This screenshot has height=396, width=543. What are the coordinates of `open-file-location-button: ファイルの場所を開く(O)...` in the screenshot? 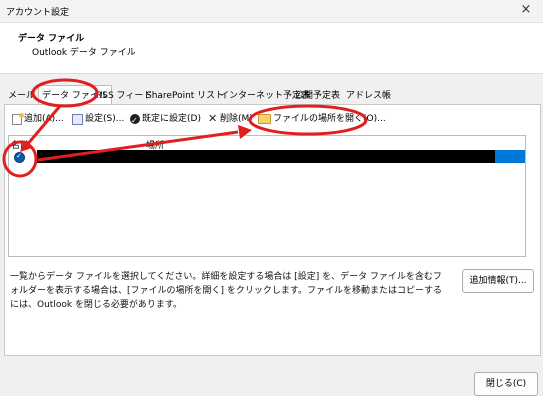 It's located at (322, 119).